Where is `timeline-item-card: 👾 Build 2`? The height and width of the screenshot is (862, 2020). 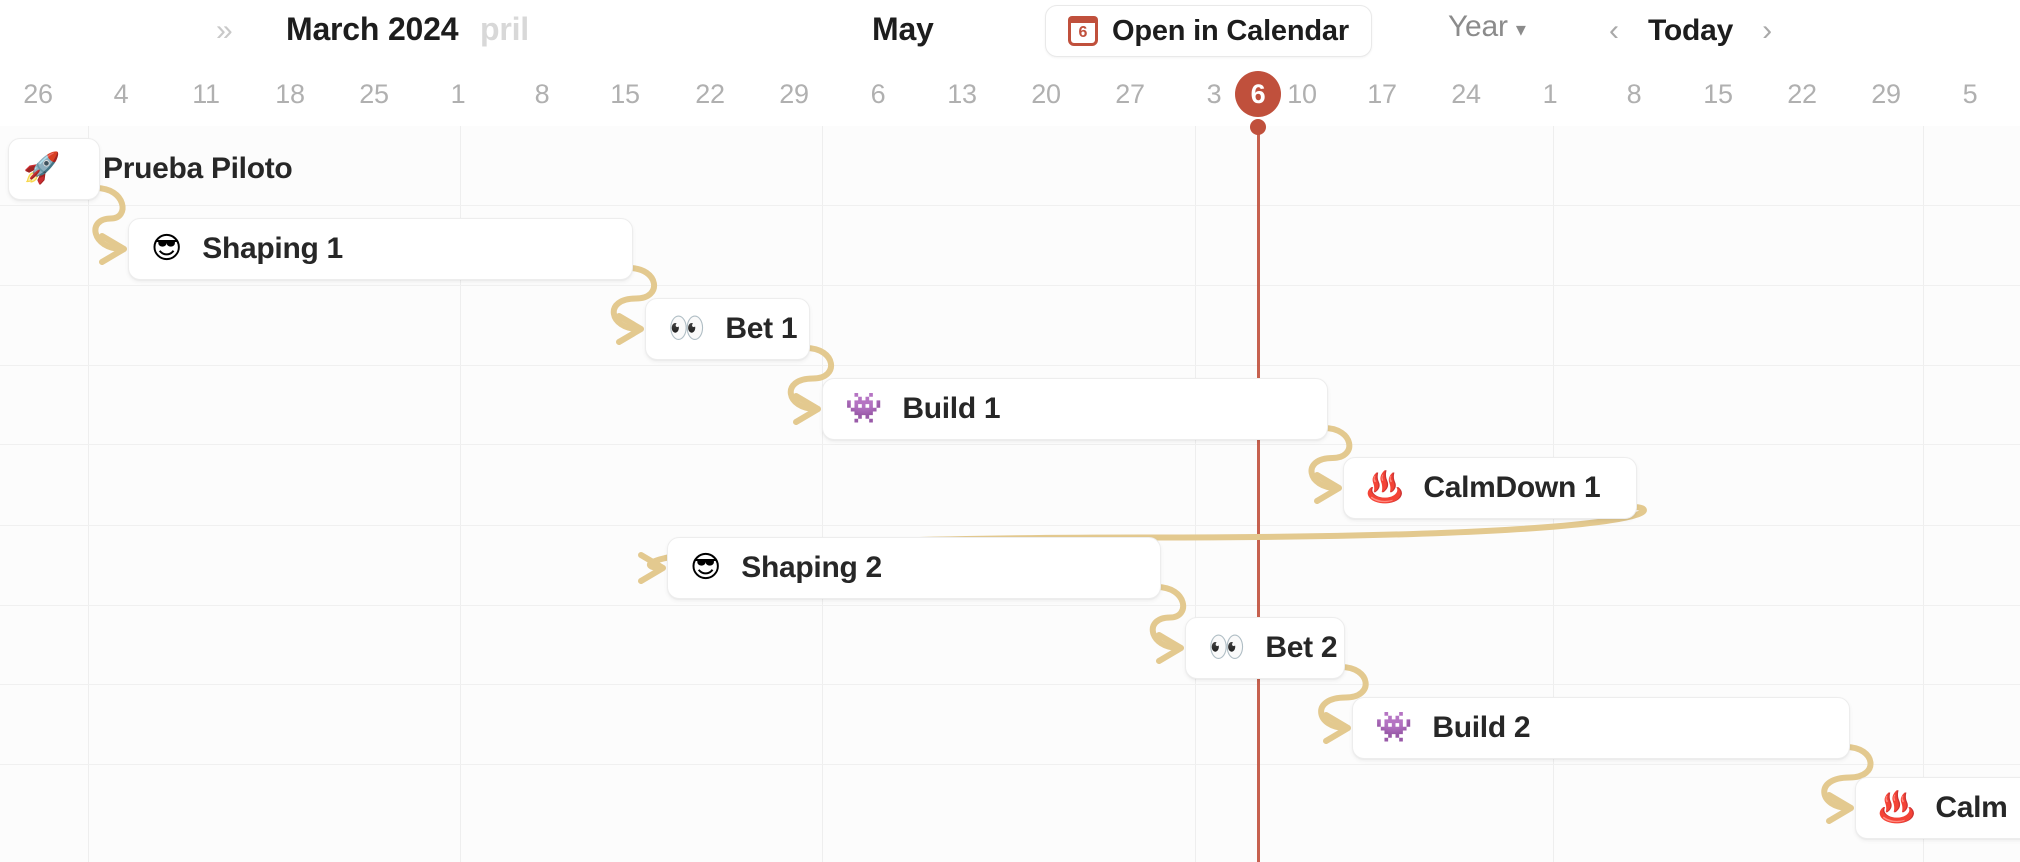
timeline-item-card: 👾 Build 2 is located at coordinates (1601, 728).